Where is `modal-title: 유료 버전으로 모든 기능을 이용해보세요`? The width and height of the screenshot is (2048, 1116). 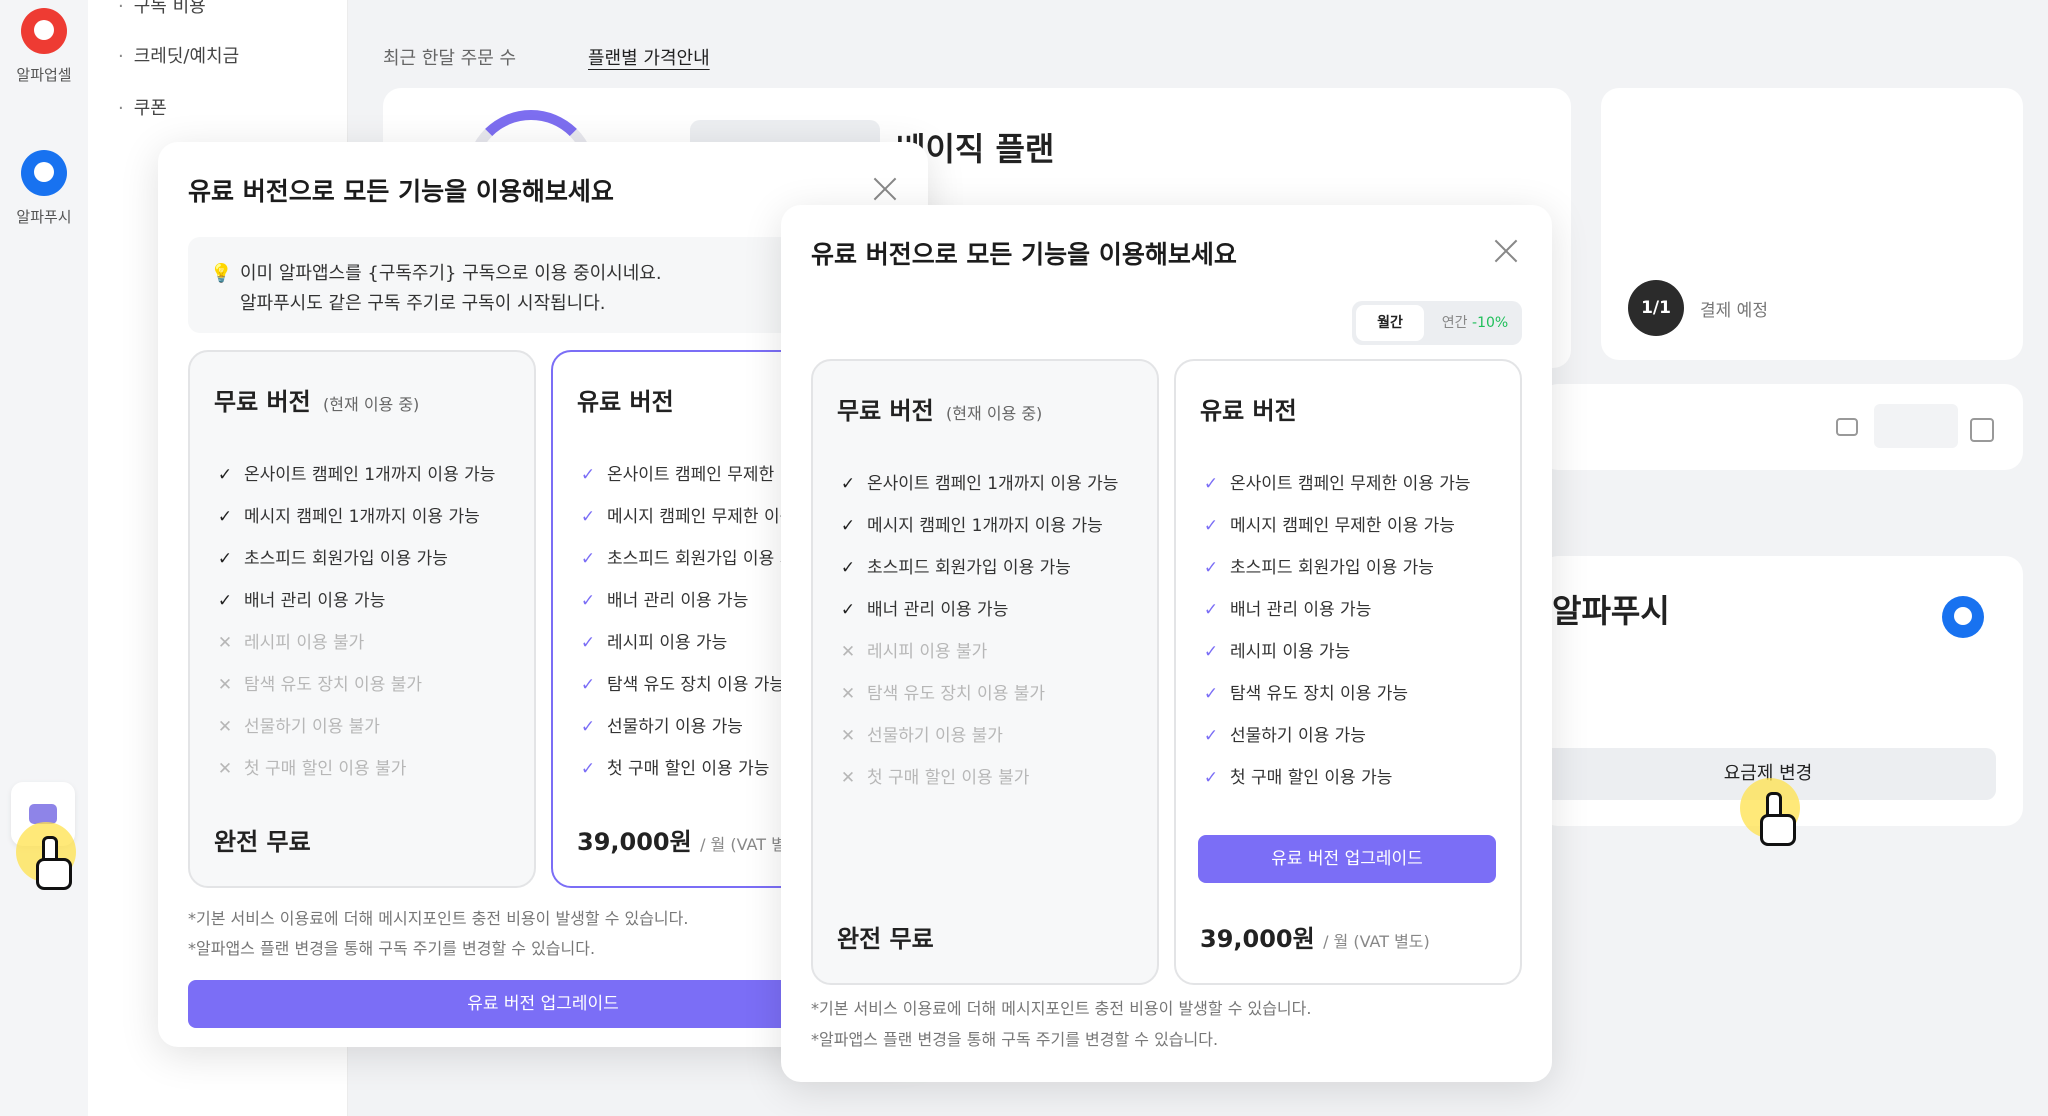
modal-title: 유료 버전으로 모든 기능을 이용해보세요 is located at coordinates (401, 191).